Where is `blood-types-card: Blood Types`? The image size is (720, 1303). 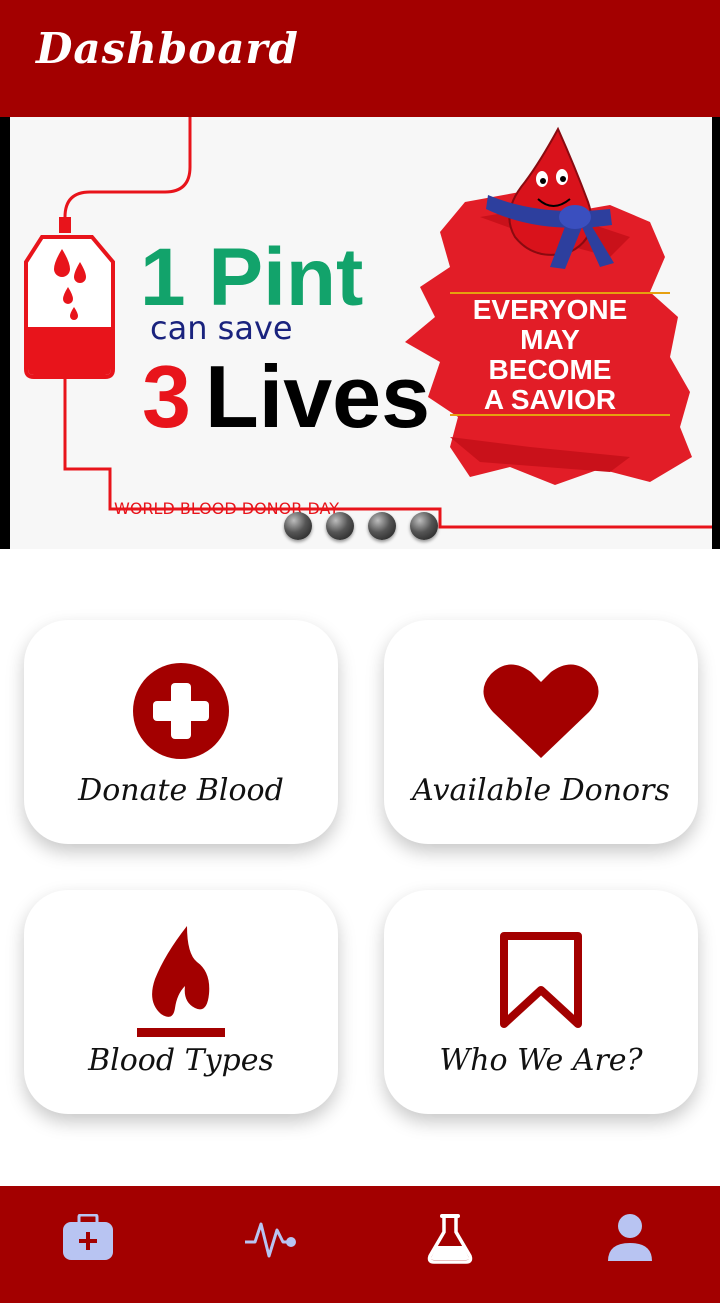
blood-types-card: Blood Types is located at coordinates (181, 1002).